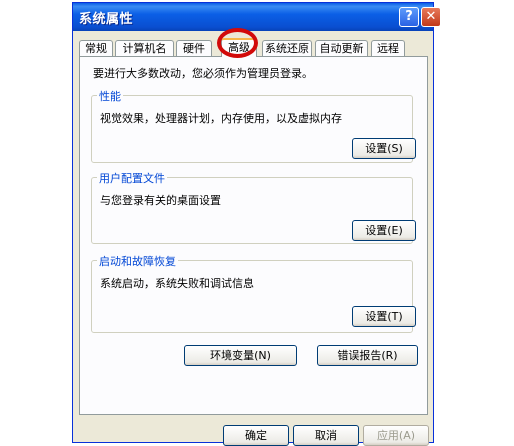 This screenshot has width=514, height=446. What do you see at coordinates (144, 48) in the screenshot?
I see `tab-computer-name: 计算机名` at bounding box center [144, 48].